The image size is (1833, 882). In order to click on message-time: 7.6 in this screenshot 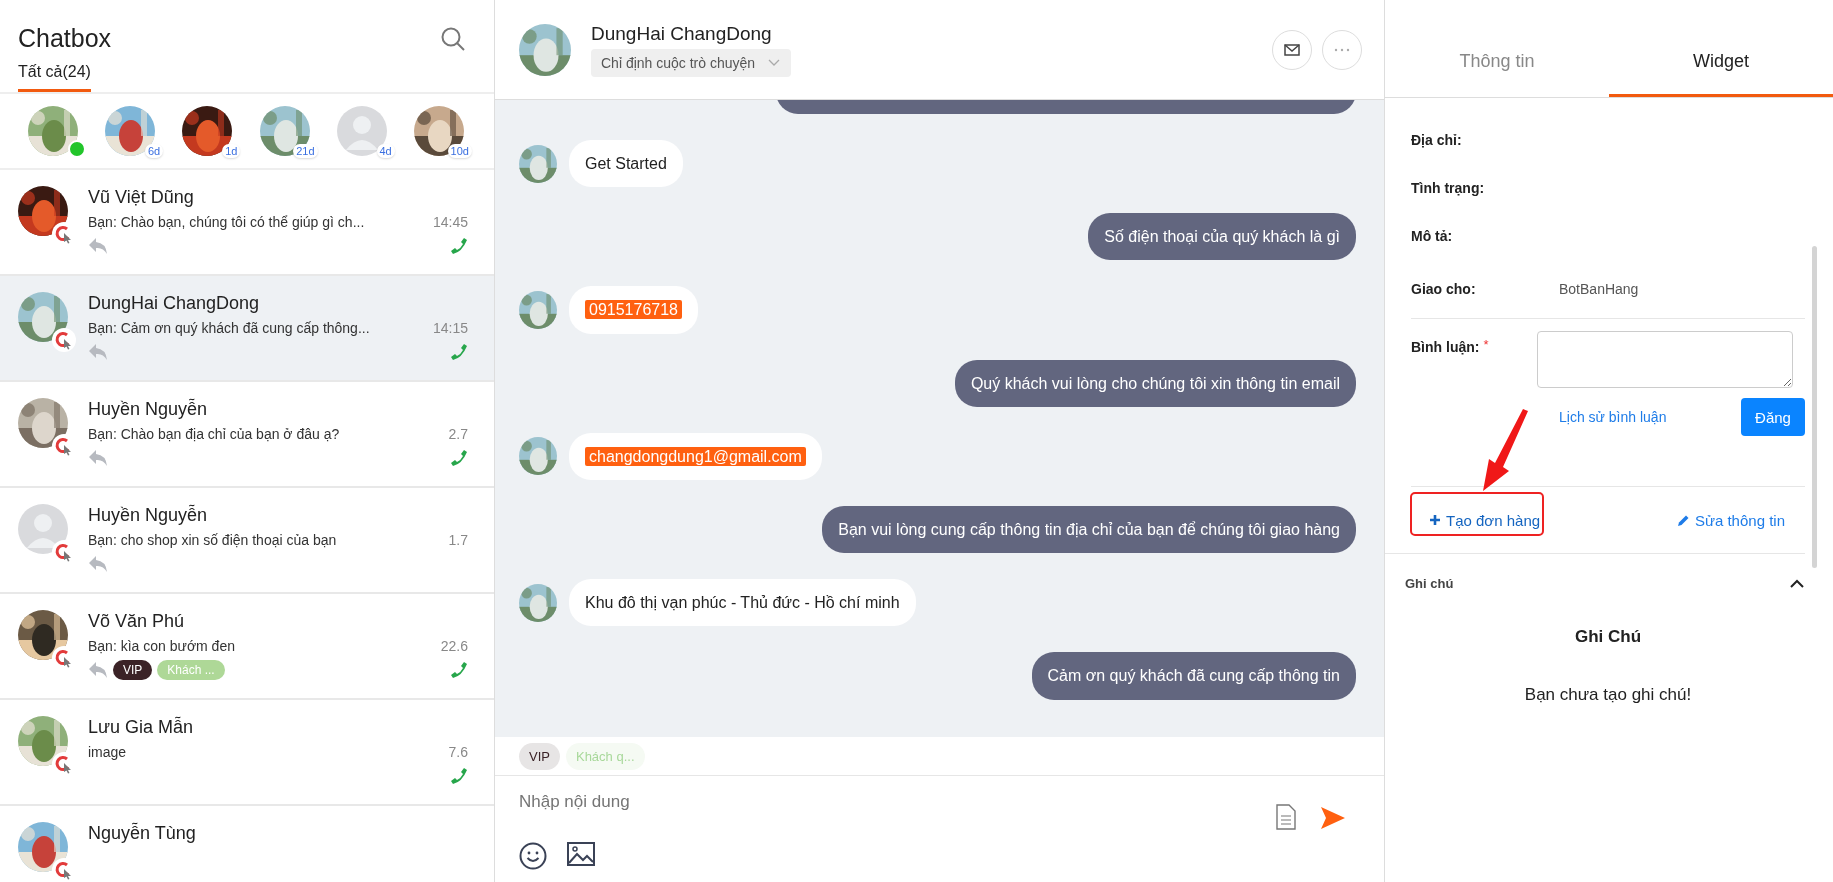, I will do `click(458, 752)`.